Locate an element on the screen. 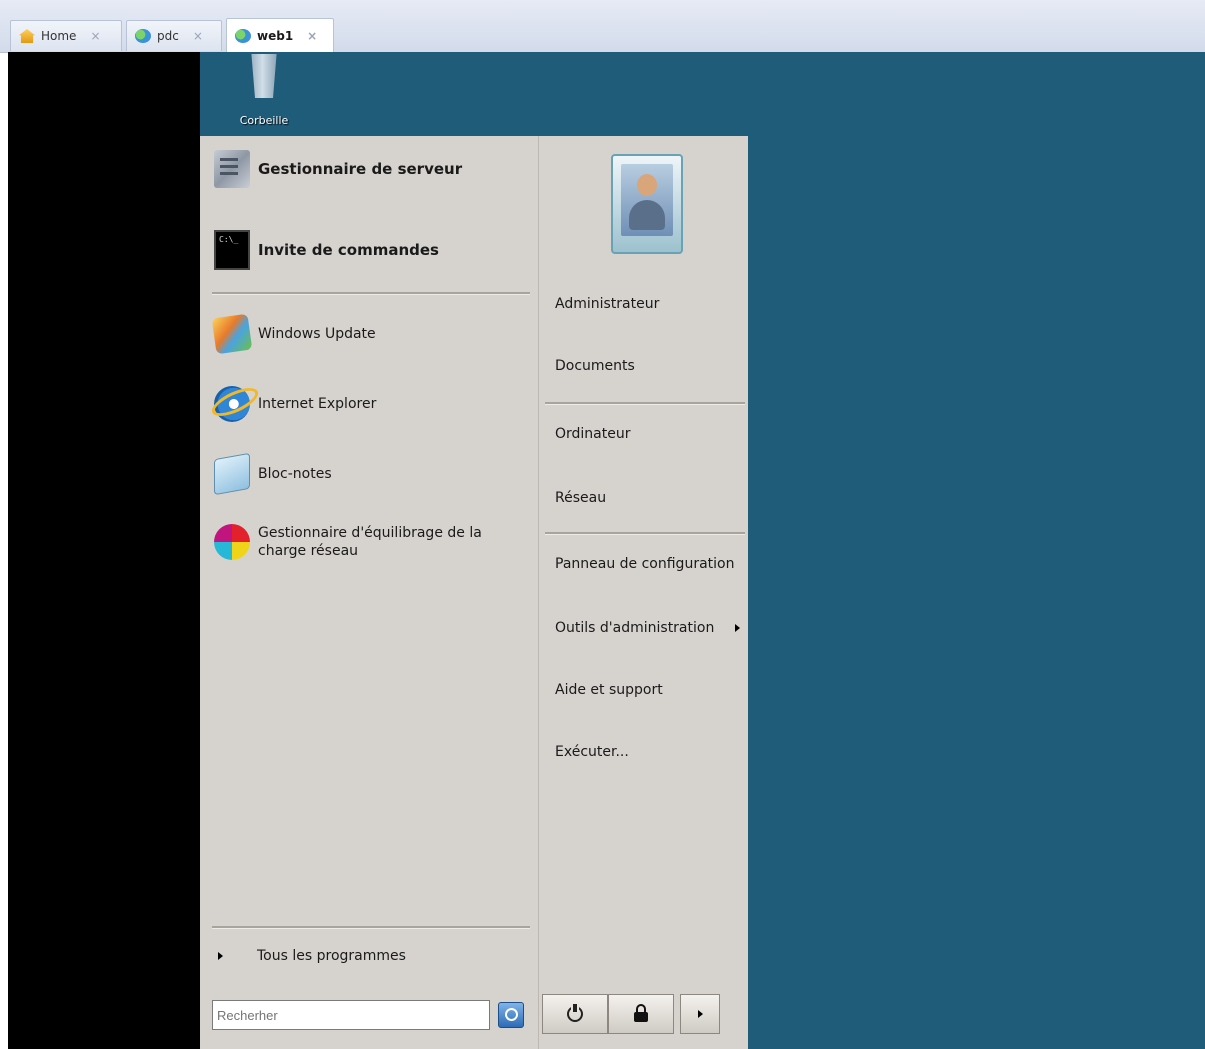  menu-item-label: Administrateur is located at coordinates (607, 304).